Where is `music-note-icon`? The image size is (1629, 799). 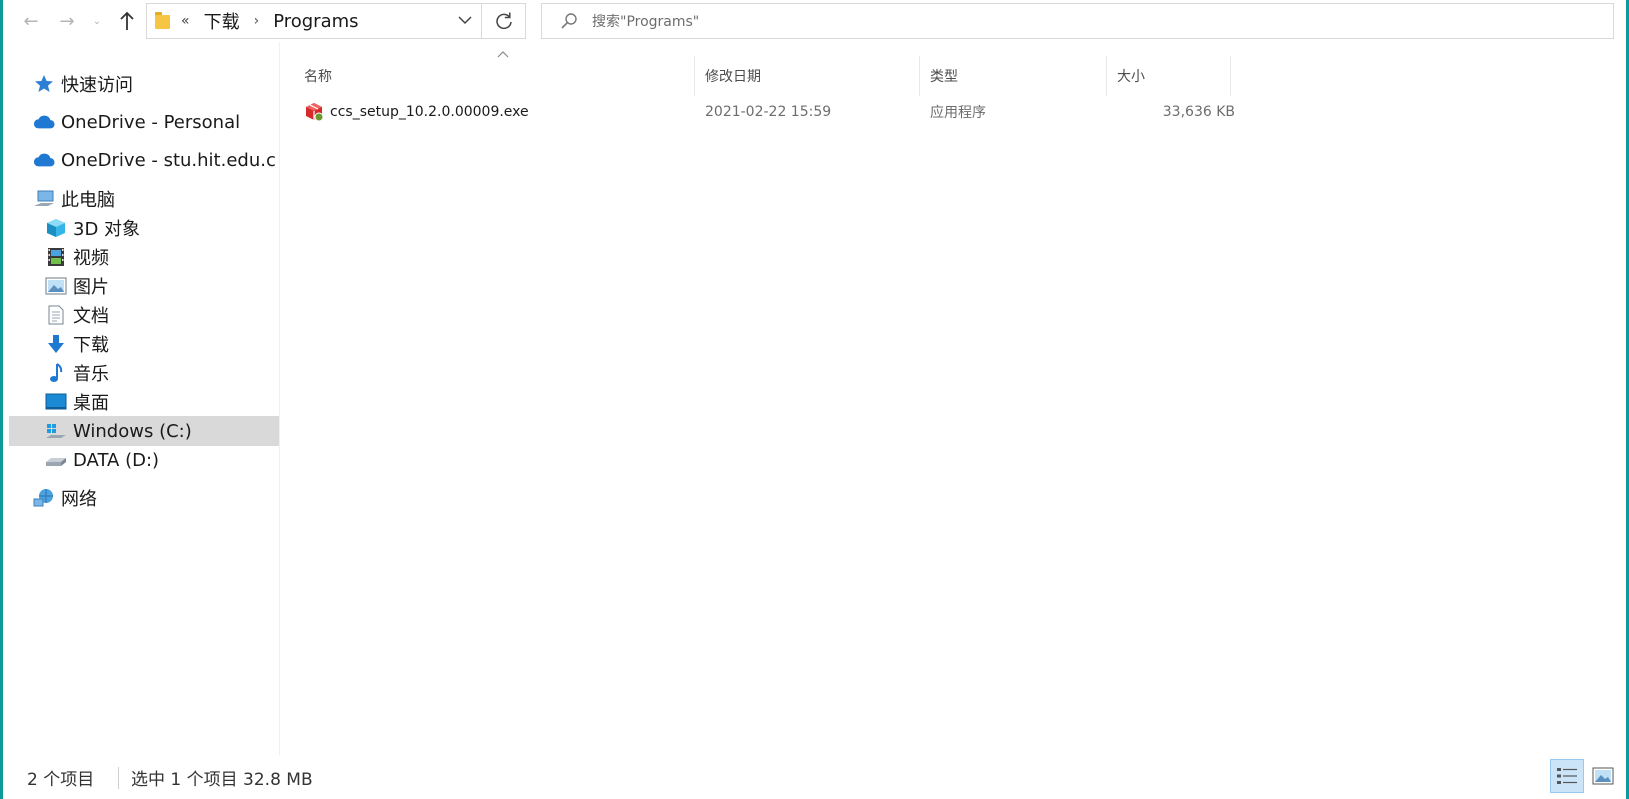
music-note-icon is located at coordinates (56, 373).